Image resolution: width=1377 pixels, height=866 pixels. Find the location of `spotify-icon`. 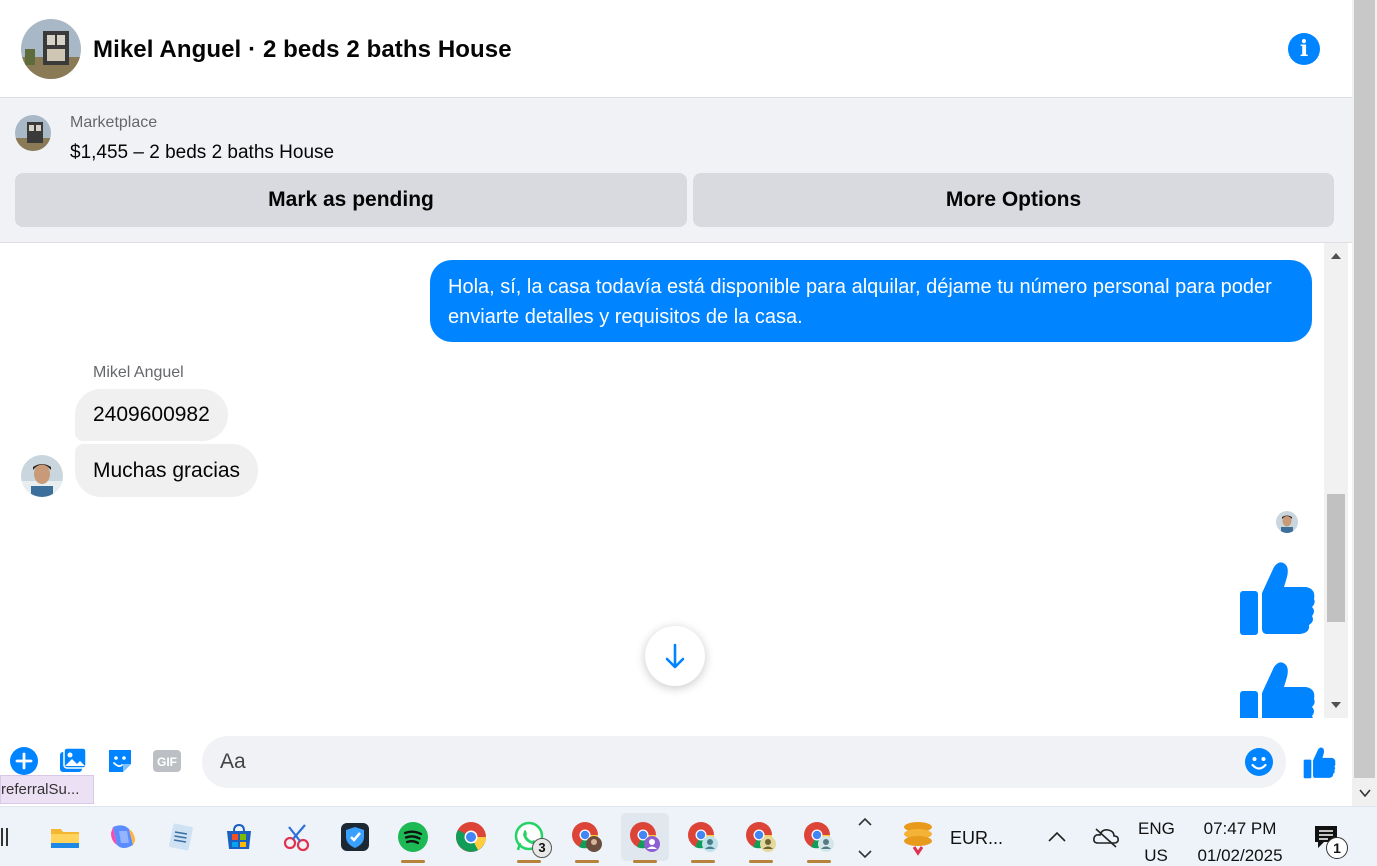

spotify-icon is located at coordinates (413, 838).